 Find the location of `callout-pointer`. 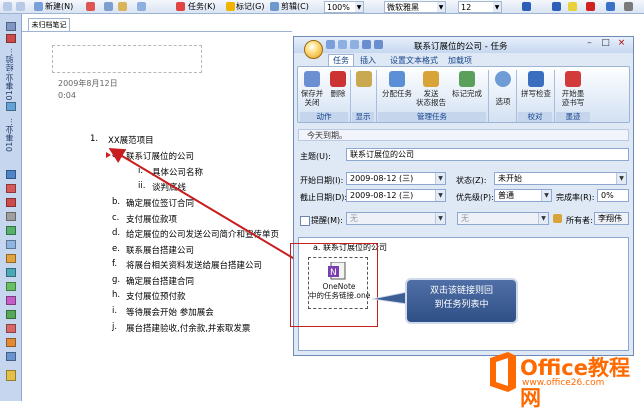

callout-pointer is located at coordinates (389, 298).